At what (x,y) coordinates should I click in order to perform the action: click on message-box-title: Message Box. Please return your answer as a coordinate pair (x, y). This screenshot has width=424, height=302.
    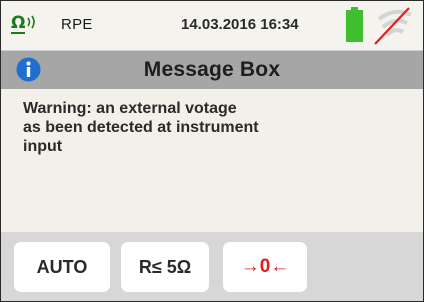
    Looking at the image, I should click on (212, 69).